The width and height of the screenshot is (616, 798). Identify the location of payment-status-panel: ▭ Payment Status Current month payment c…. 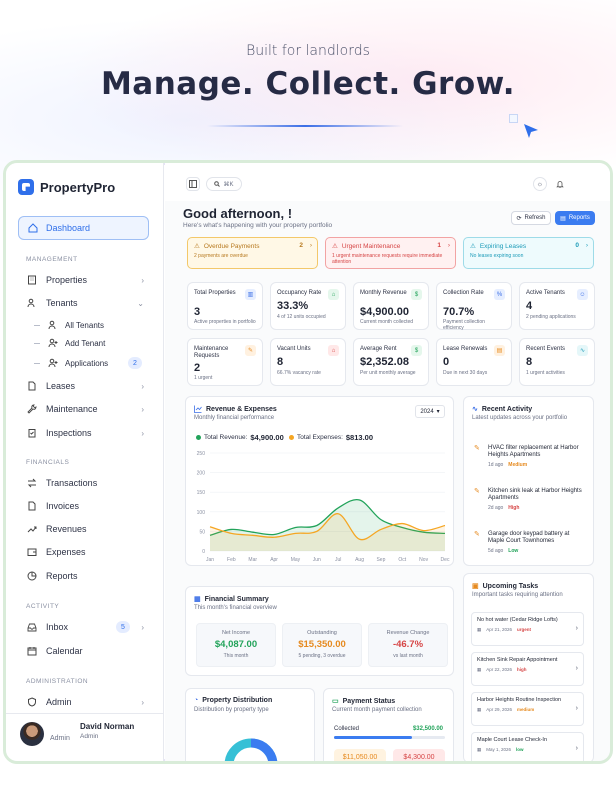
(388, 724).